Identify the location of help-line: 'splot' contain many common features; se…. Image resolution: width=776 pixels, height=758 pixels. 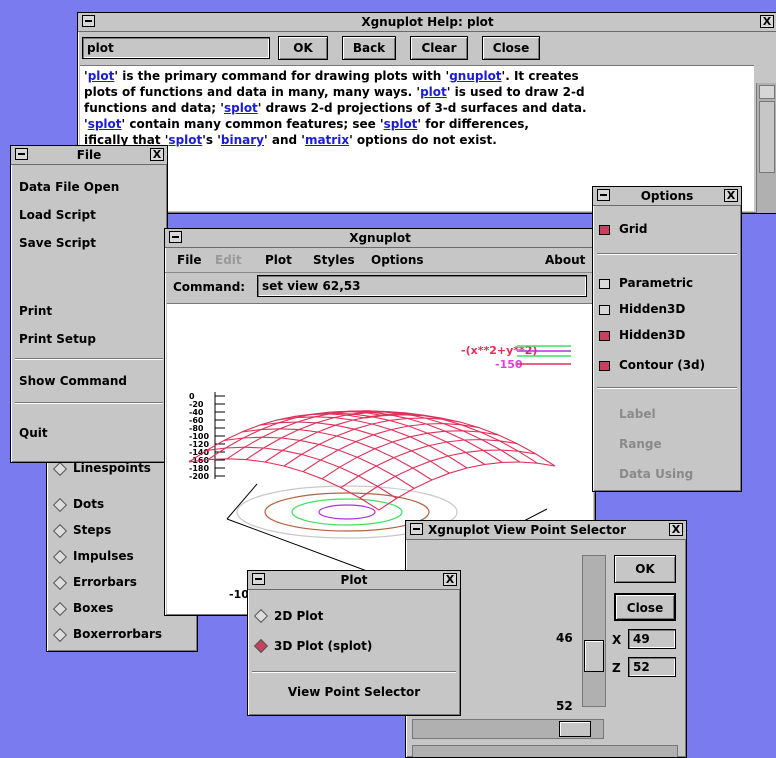
(306, 124).